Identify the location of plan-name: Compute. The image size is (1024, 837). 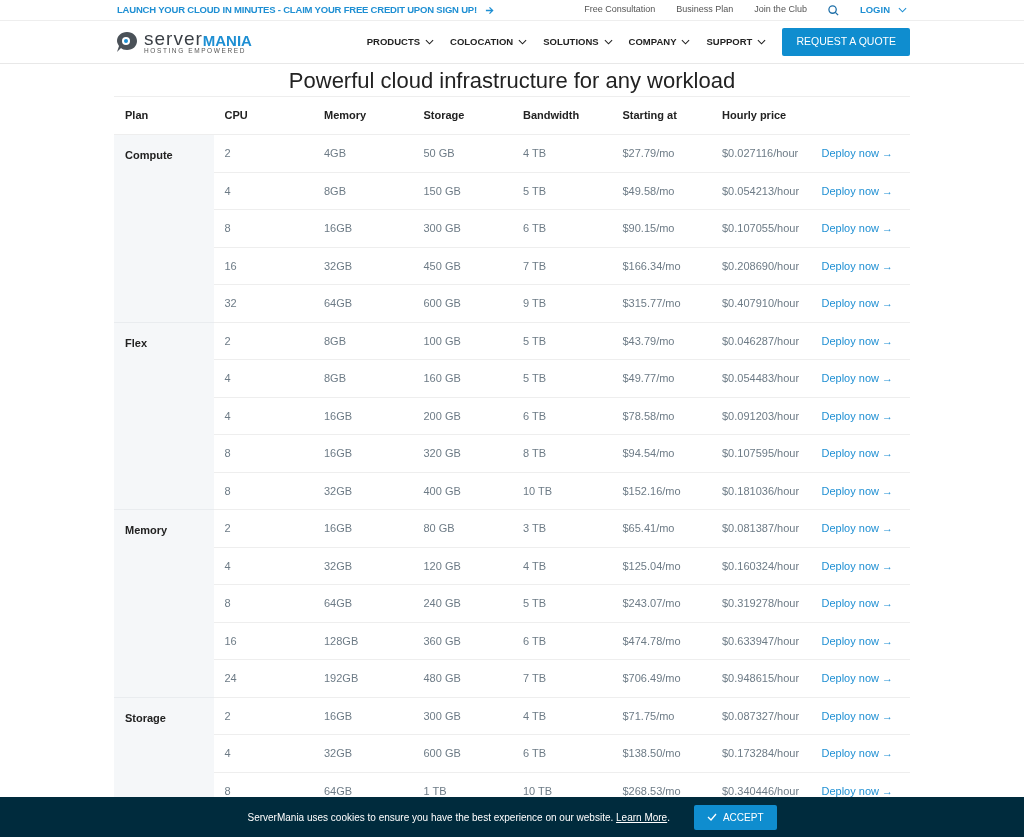
(164, 228).